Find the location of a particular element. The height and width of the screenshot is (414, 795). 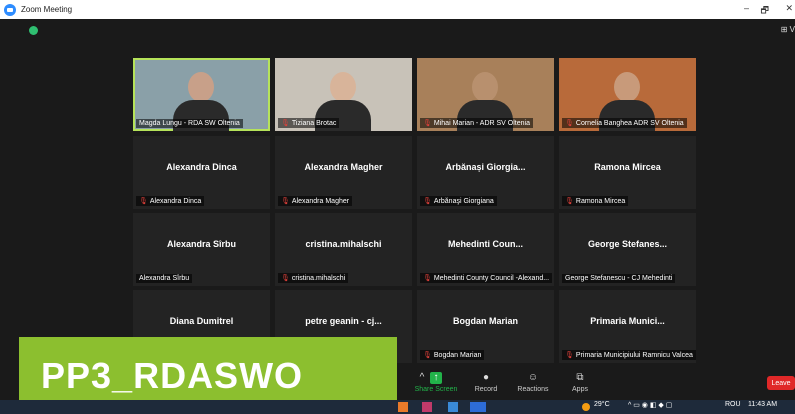

window-title: Zoom Meeting is located at coordinates (47, 9).